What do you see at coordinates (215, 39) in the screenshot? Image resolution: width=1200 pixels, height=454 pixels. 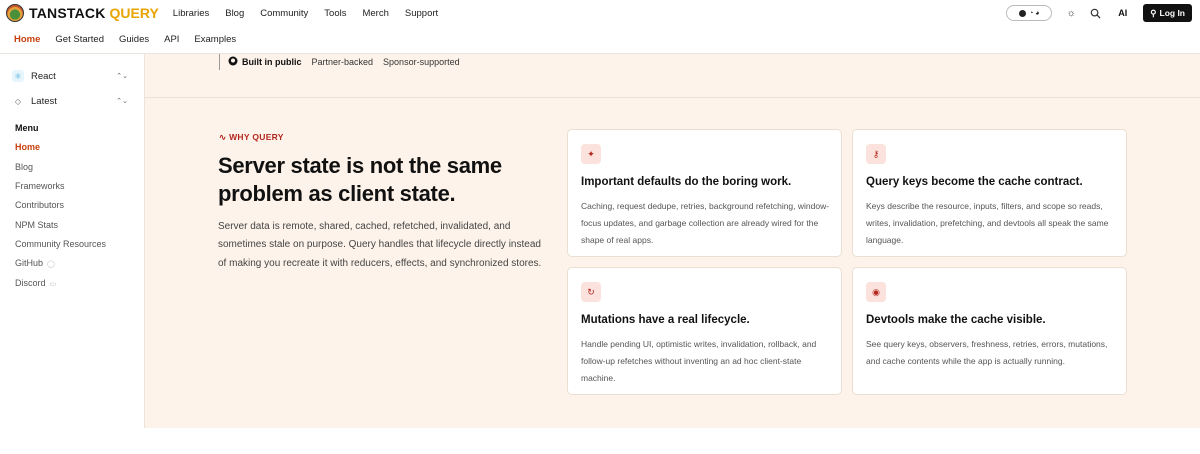 I see `subnav-examples: Examples` at bounding box center [215, 39].